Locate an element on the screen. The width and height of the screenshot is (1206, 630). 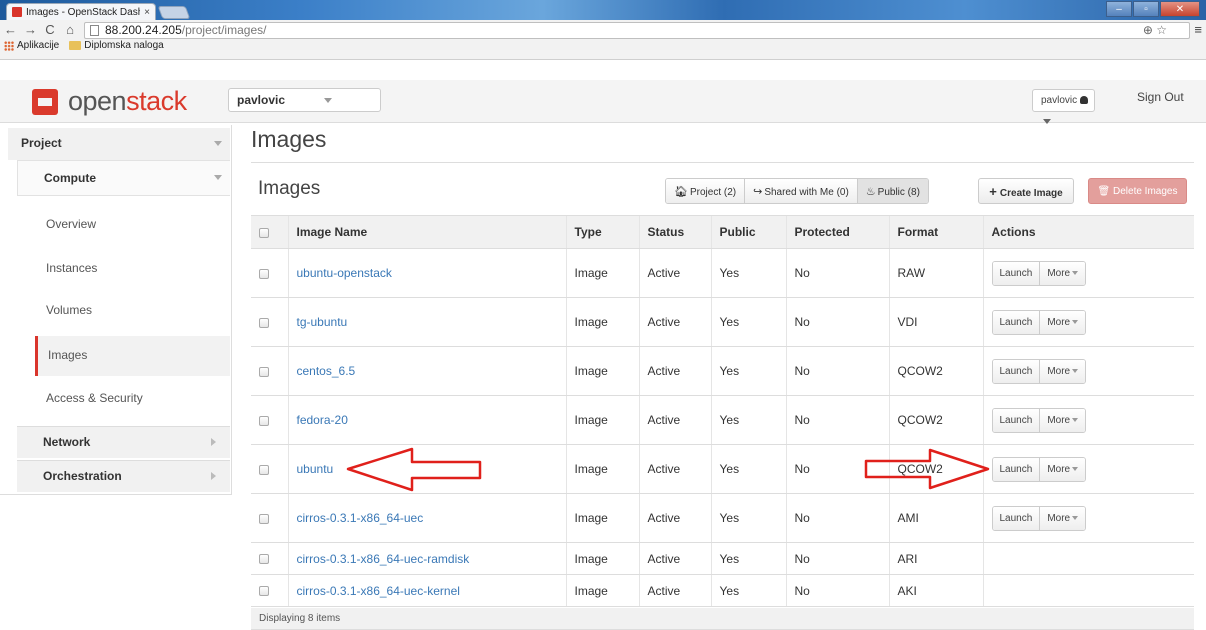
minimize-icon: – is located at coordinates (1119, 9).